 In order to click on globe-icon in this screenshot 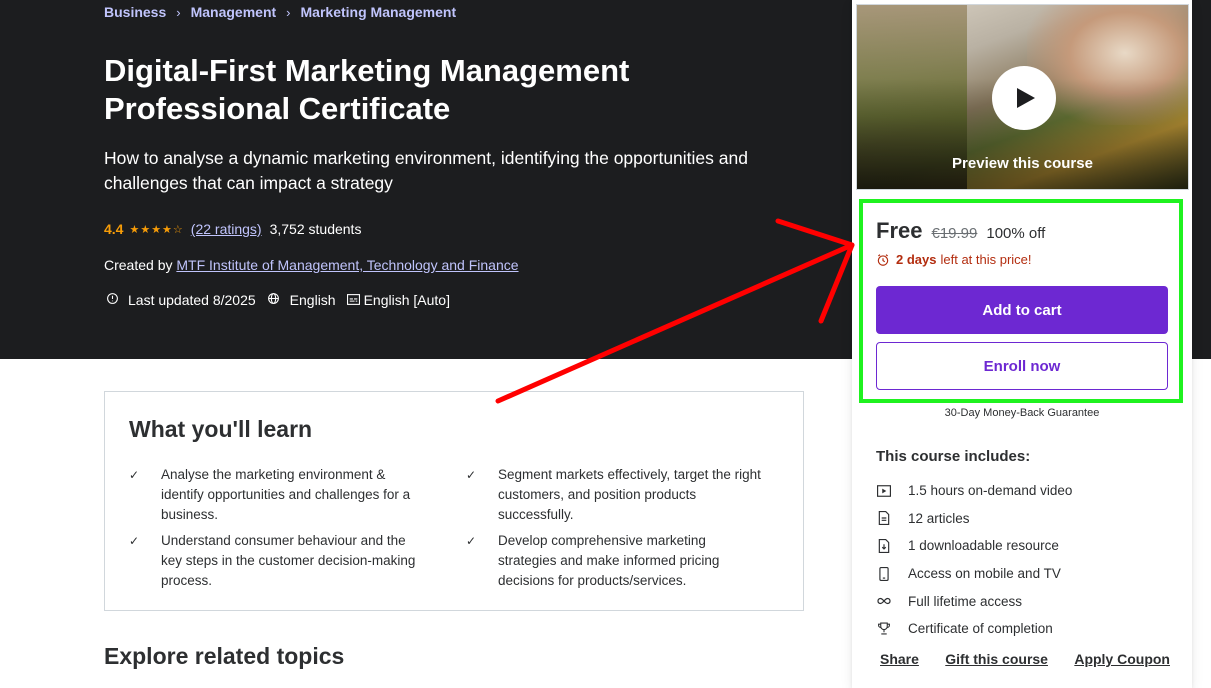, I will do `click(274, 300)`.